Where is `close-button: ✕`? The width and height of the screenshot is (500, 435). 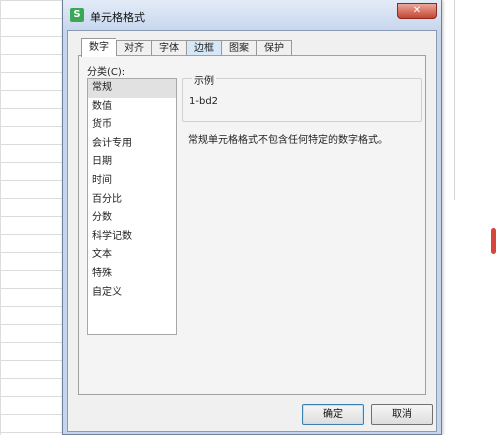 close-button: ✕ is located at coordinates (417, 11).